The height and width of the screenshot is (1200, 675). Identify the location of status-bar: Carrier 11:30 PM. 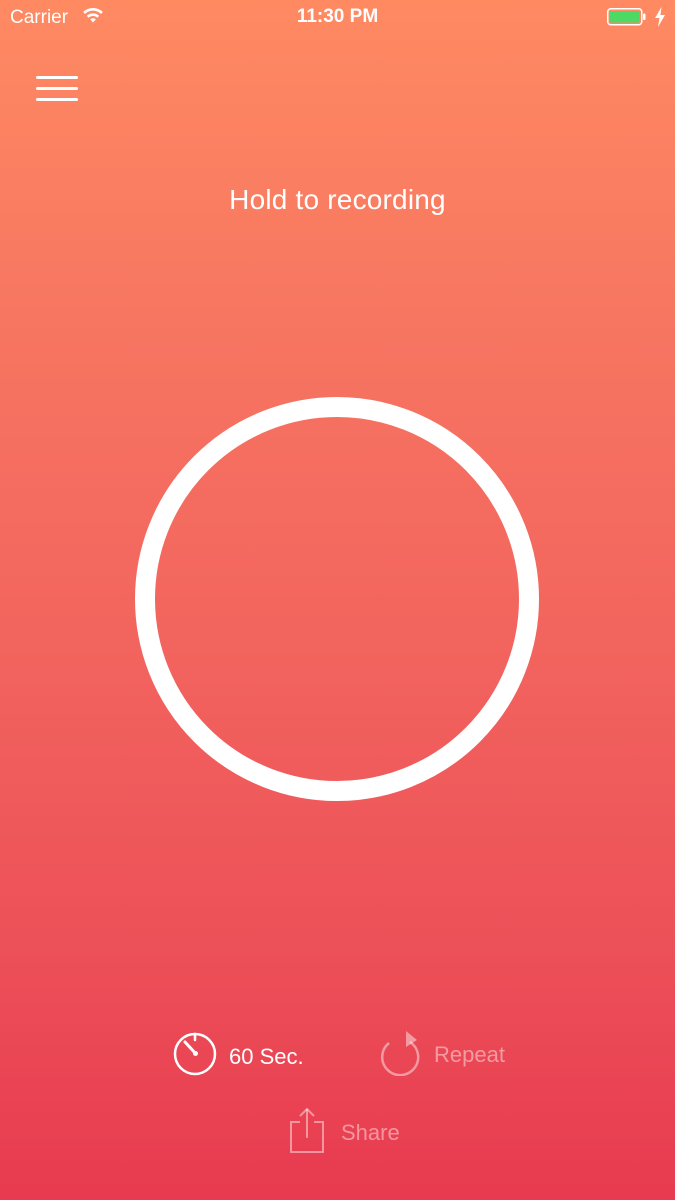
(337, 17).